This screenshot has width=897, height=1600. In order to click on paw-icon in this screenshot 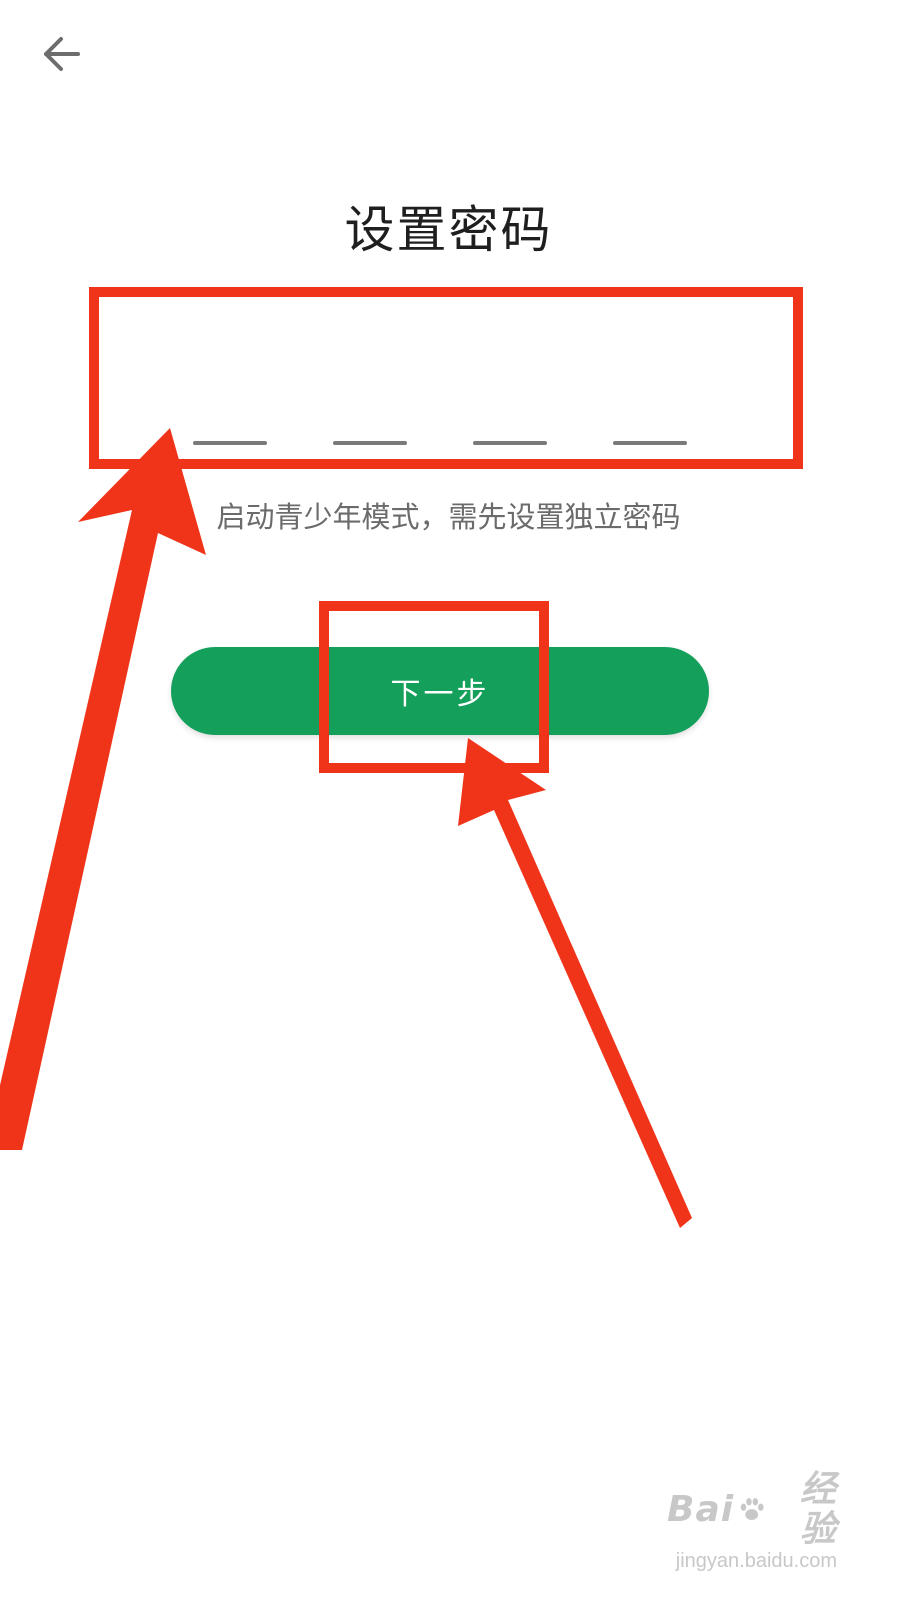, I will do `click(752, 1508)`.